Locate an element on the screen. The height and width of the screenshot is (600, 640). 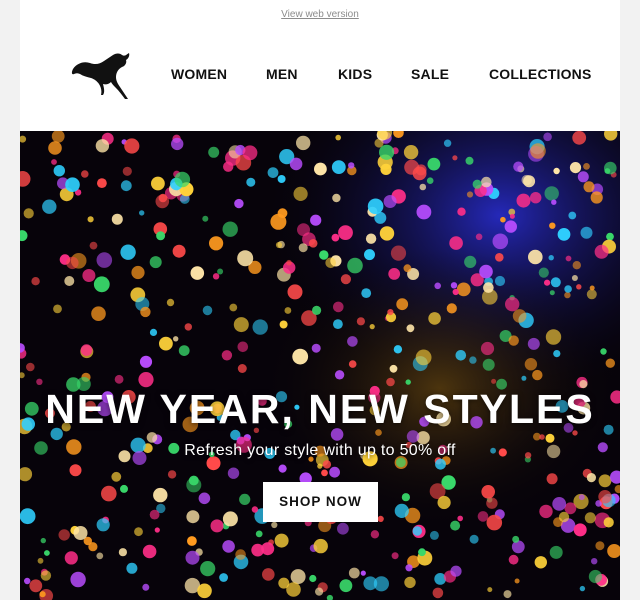
hero-subtitle: Refresh your style with up to 50% off is located at coordinates (320, 450).